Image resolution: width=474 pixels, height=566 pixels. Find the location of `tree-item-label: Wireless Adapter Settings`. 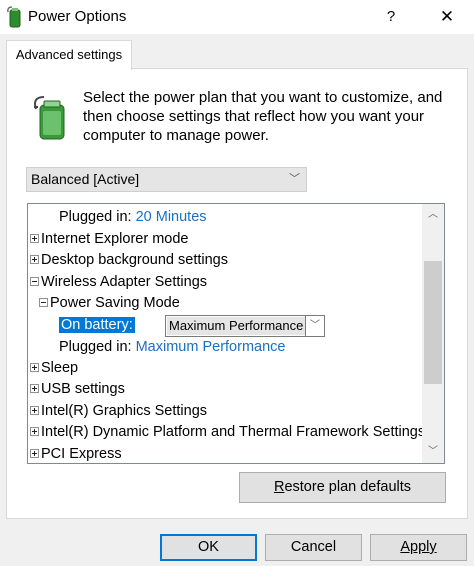

tree-item-label: Wireless Adapter Settings is located at coordinates (124, 282).